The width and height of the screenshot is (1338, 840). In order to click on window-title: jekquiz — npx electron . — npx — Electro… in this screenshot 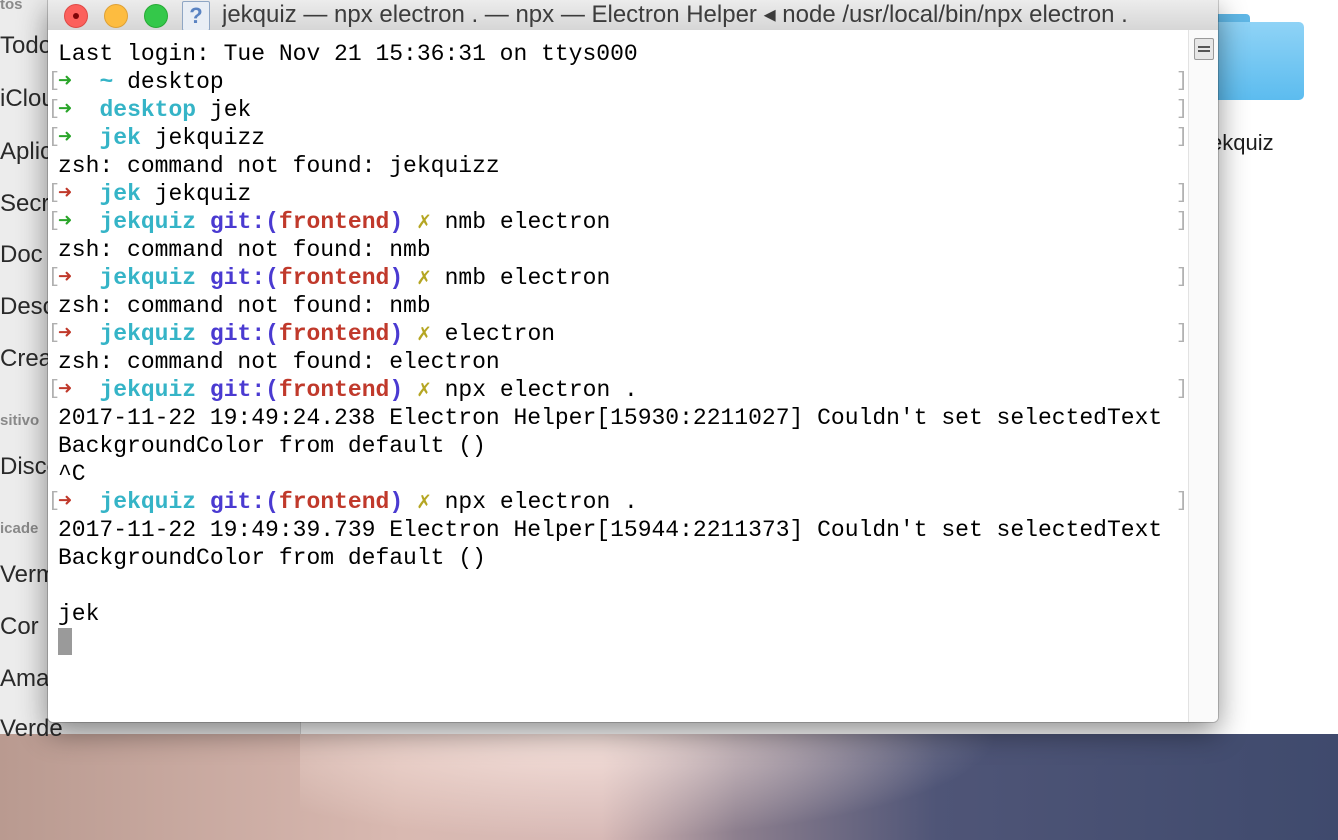, I will do `click(675, 14)`.